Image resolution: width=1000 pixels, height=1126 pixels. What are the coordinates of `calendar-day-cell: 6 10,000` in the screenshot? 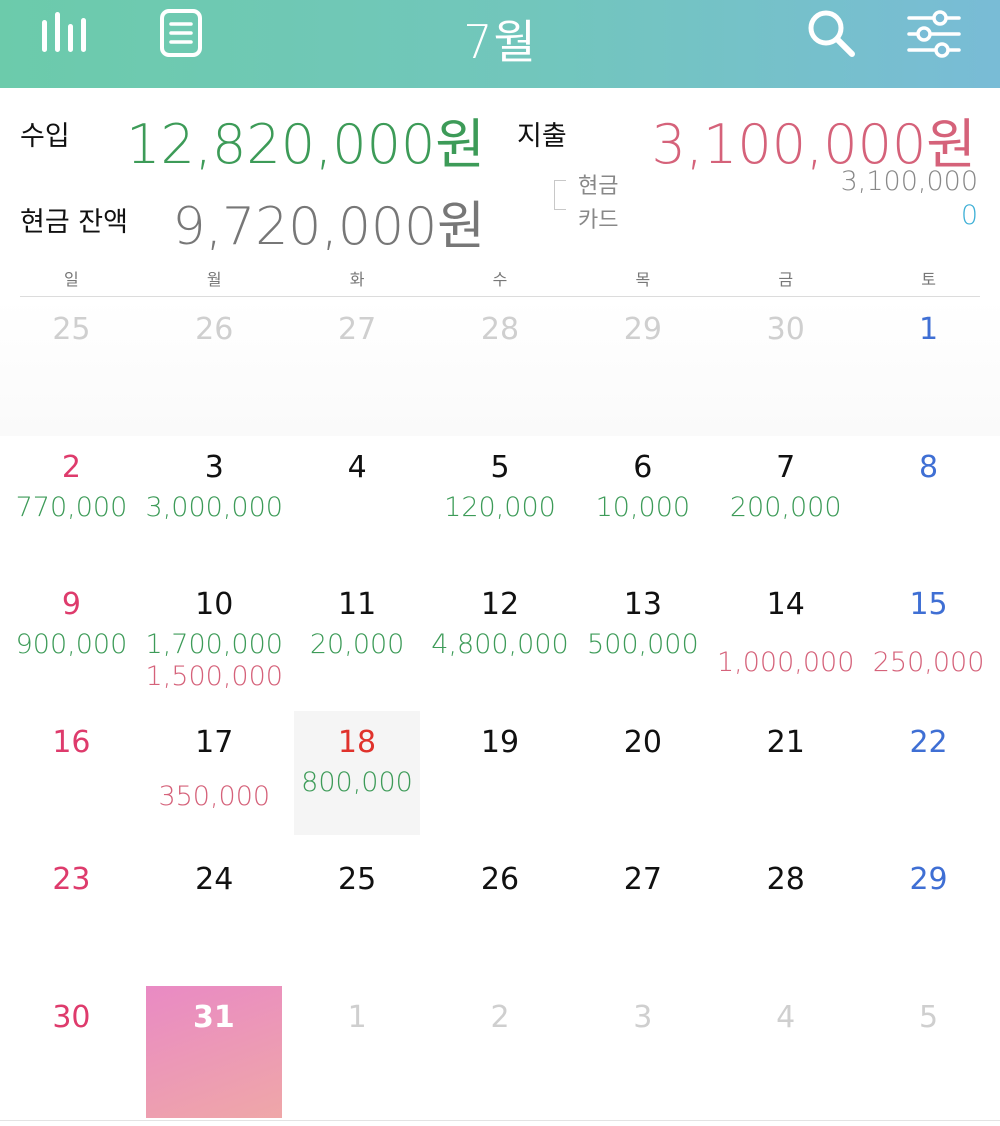 It's located at (642, 505).